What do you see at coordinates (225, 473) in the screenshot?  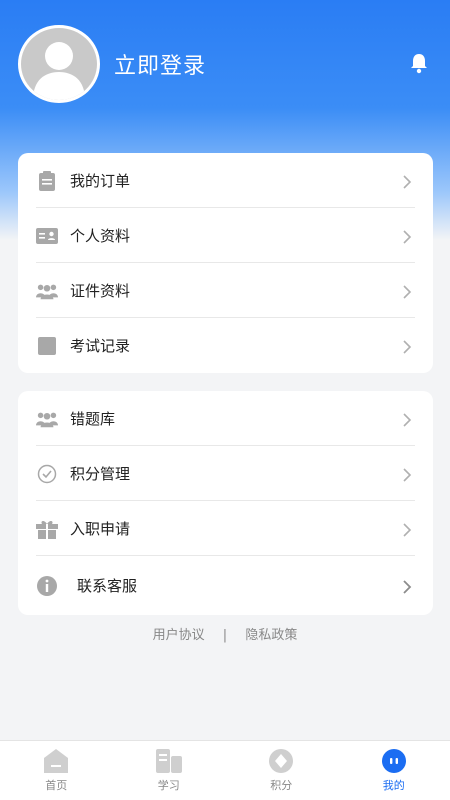 I see `menu-item-points-management: 积分管理` at bounding box center [225, 473].